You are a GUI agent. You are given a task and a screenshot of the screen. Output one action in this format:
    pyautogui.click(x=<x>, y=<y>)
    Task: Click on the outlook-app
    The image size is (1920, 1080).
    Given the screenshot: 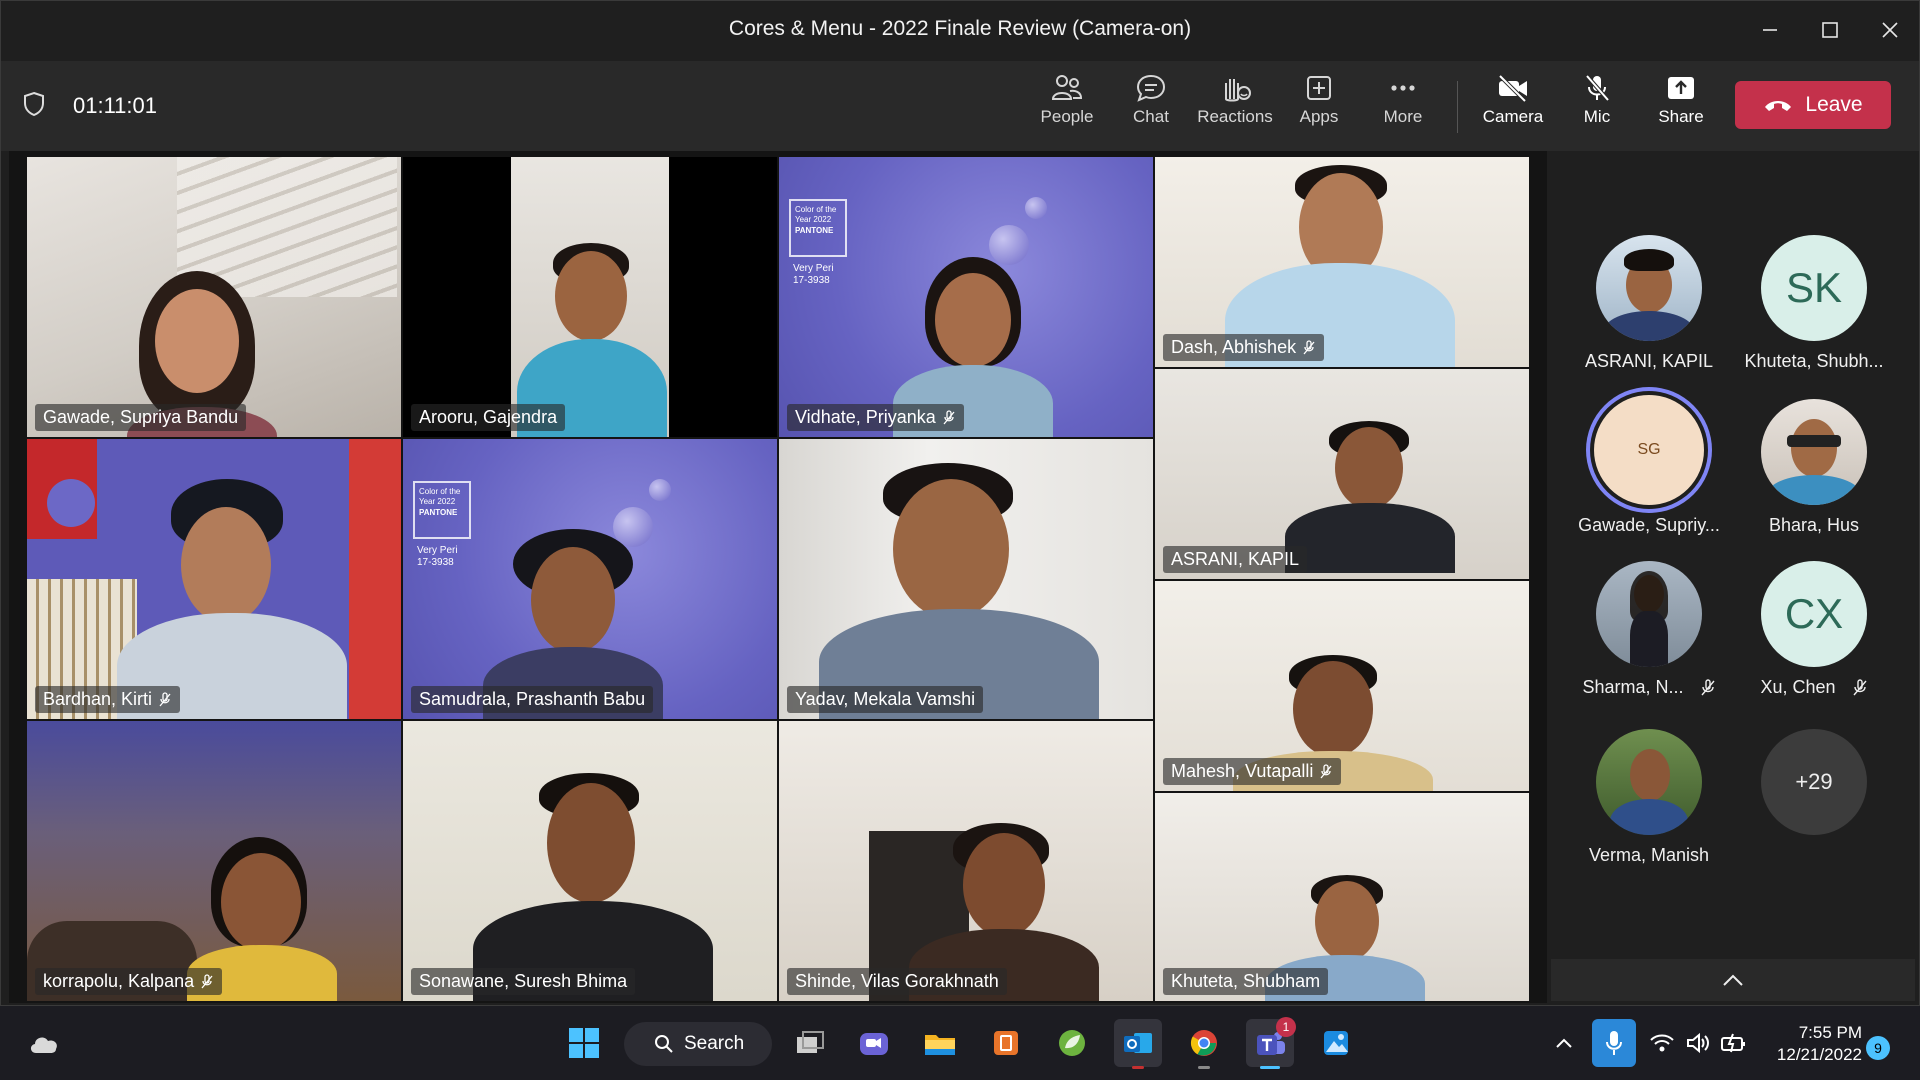 What is the action you would take?
    pyautogui.click(x=1138, y=1044)
    